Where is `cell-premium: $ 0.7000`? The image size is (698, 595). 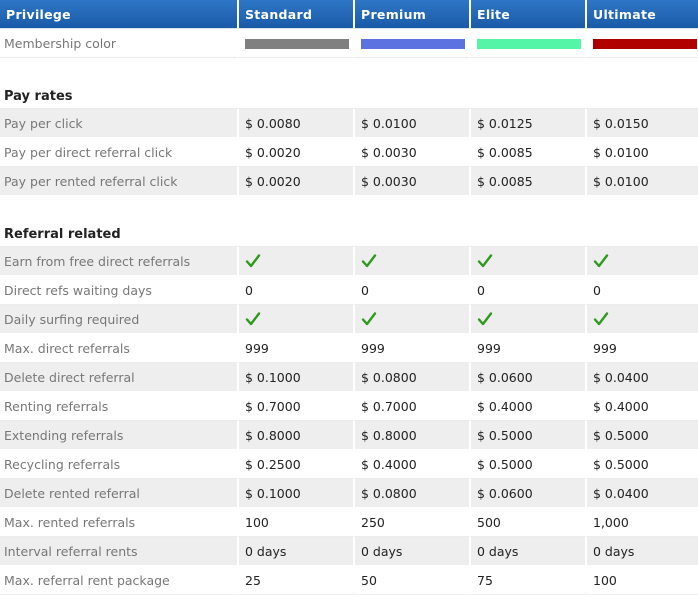
cell-premium: $ 0.7000 is located at coordinates (411, 406).